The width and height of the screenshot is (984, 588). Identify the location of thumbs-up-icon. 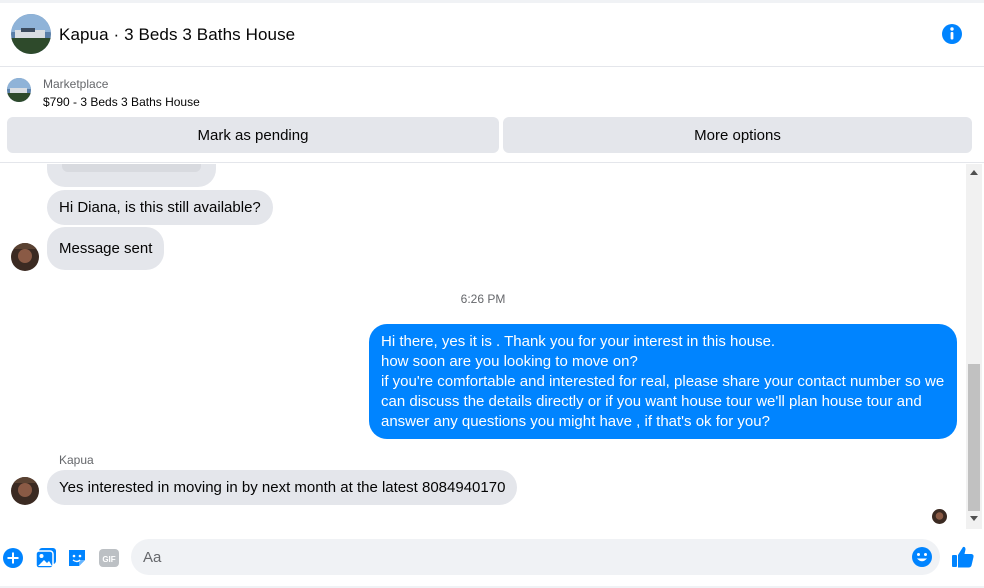
(963, 557).